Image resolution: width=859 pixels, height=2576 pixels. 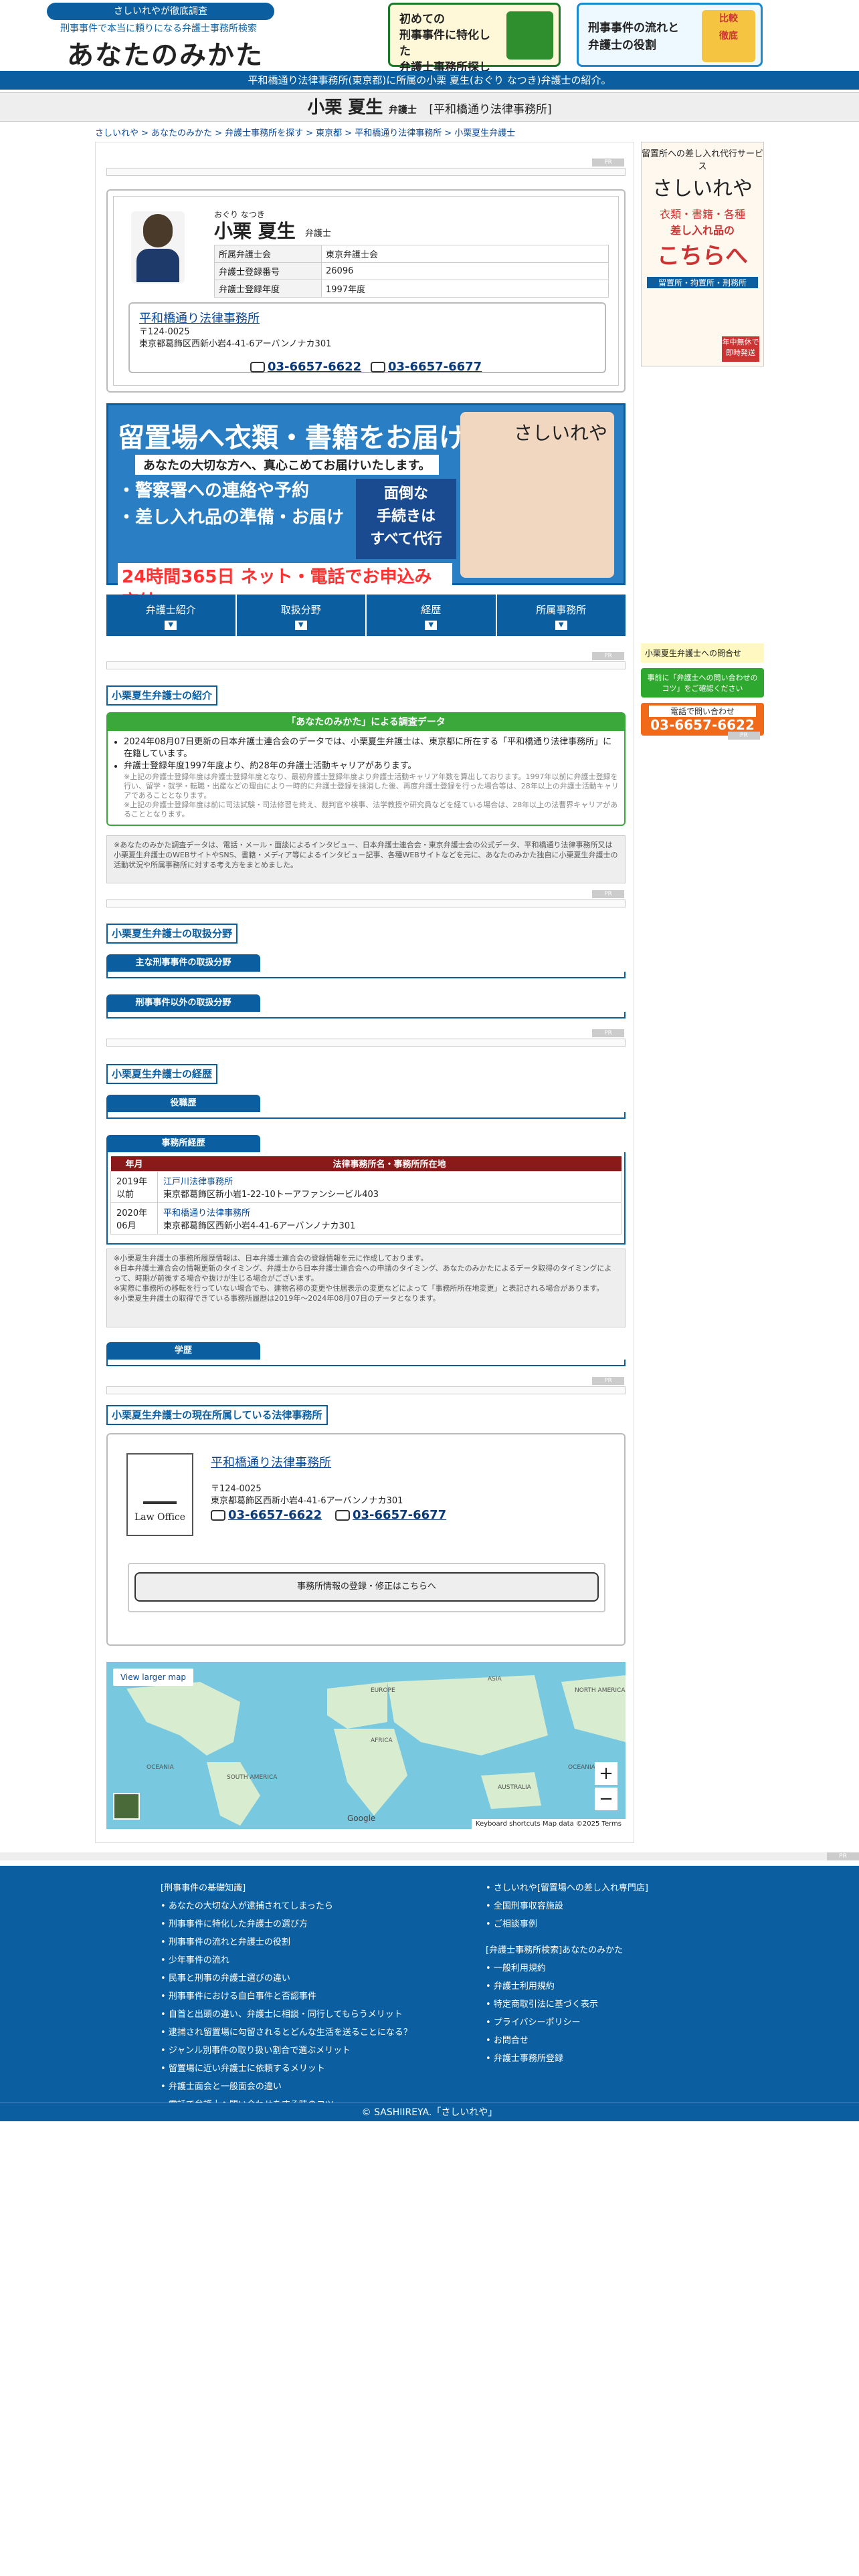 I want to click on banner-flow: 刑事事件の流れと 弁護士の役割 比較 徹底, so click(x=670, y=35).